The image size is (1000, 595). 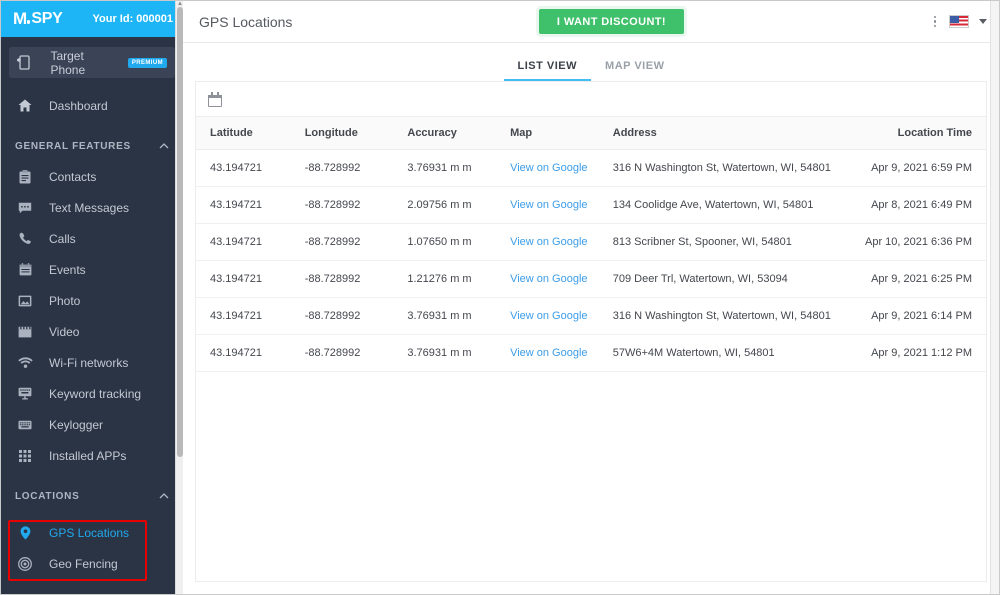 What do you see at coordinates (147, 62) in the screenshot?
I see `premium-badge: PREMIUM` at bounding box center [147, 62].